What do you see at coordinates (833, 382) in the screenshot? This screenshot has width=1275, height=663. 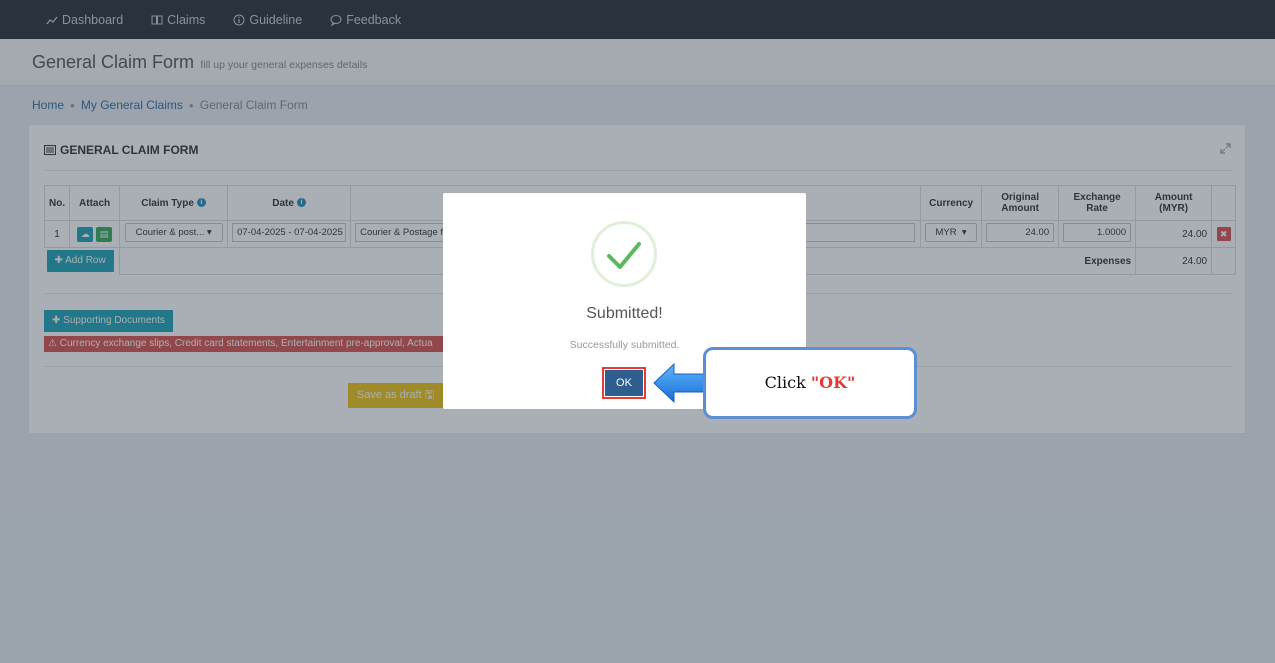 I see `callout-emphasis: "OK"` at bounding box center [833, 382].